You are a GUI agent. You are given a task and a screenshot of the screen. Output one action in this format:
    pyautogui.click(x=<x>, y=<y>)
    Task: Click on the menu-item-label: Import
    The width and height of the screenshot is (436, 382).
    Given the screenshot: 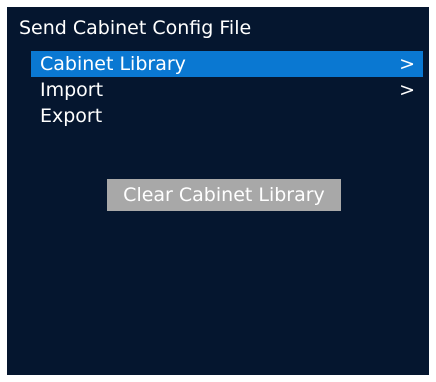 What is the action you would take?
    pyautogui.click(x=72, y=90)
    